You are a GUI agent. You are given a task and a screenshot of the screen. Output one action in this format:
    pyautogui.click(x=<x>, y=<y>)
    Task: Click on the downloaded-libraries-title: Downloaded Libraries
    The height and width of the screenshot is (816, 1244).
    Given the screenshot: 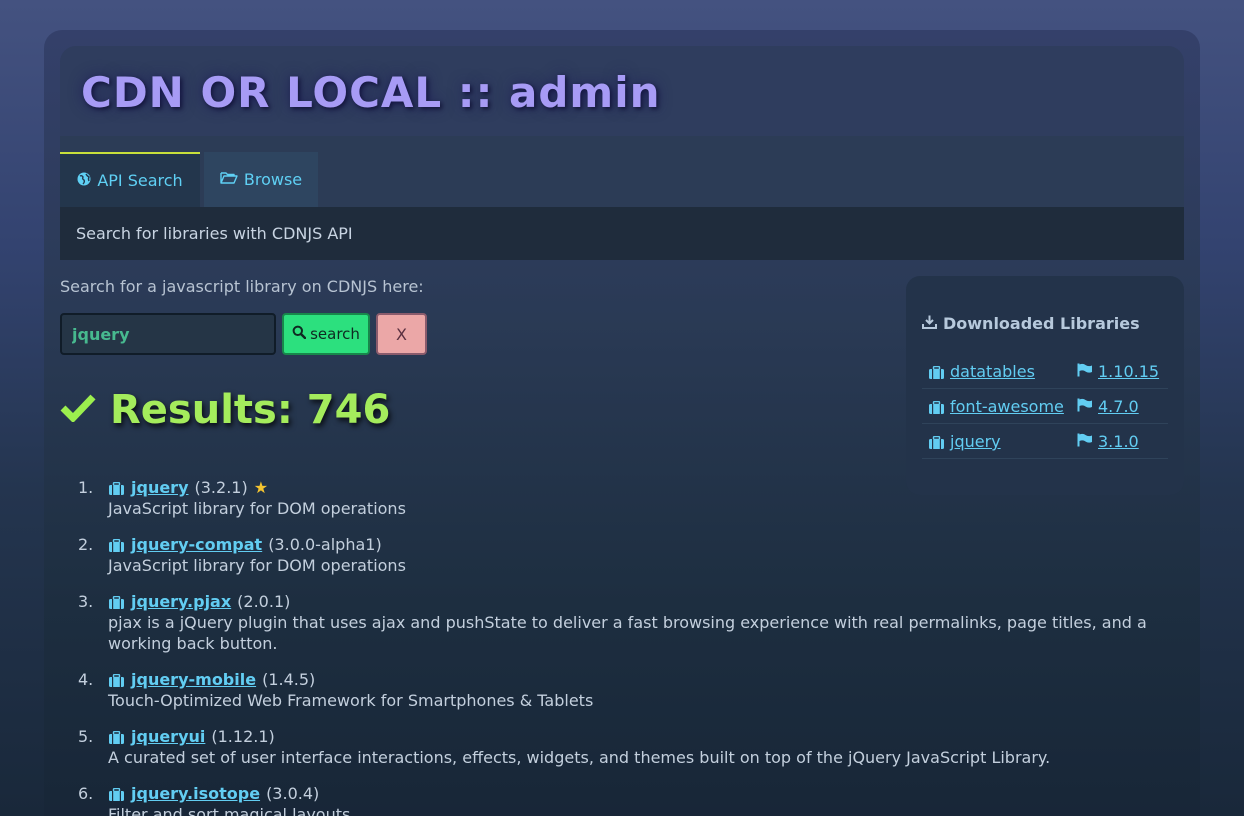 What is the action you would take?
    pyautogui.click(x=1031, y=323)
    